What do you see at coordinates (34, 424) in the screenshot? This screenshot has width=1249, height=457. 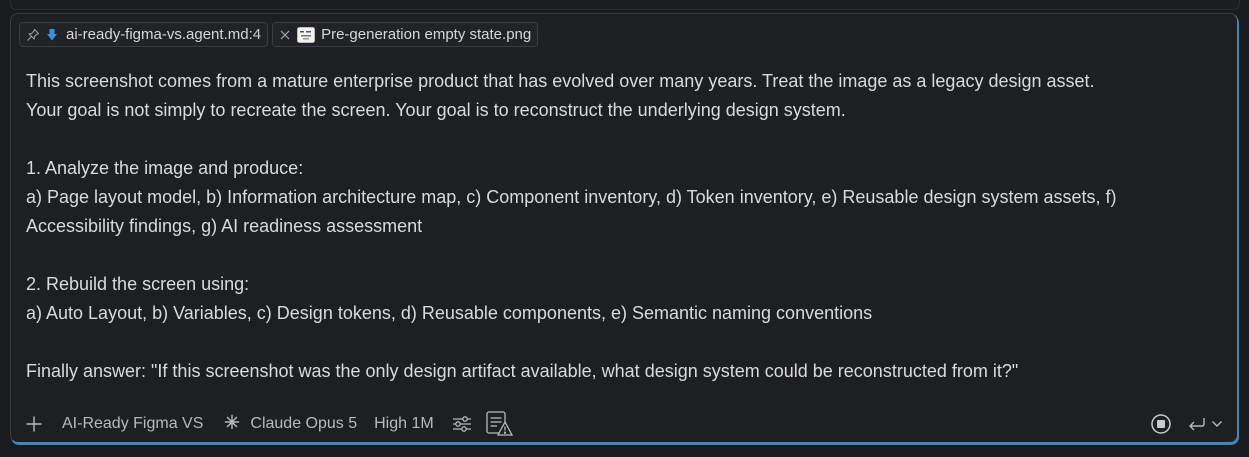 I see `plus-icon` at bounding box center [34, 424].